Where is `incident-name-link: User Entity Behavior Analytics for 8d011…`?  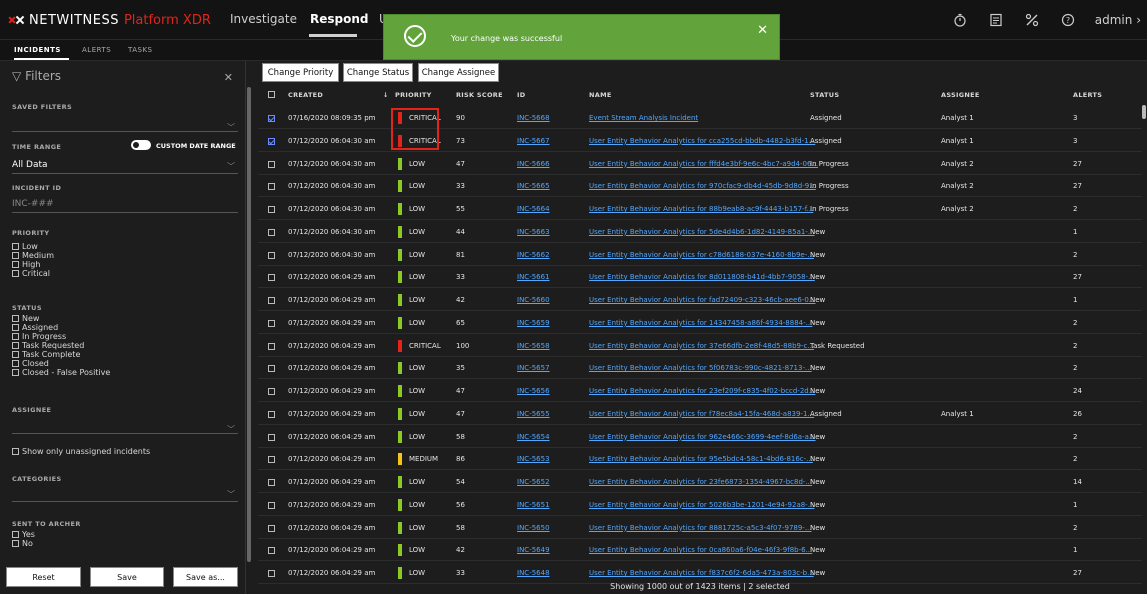
incident-name-link: User Entity Behavior Analytics for 8d011… is located at coordinates (702, 277).